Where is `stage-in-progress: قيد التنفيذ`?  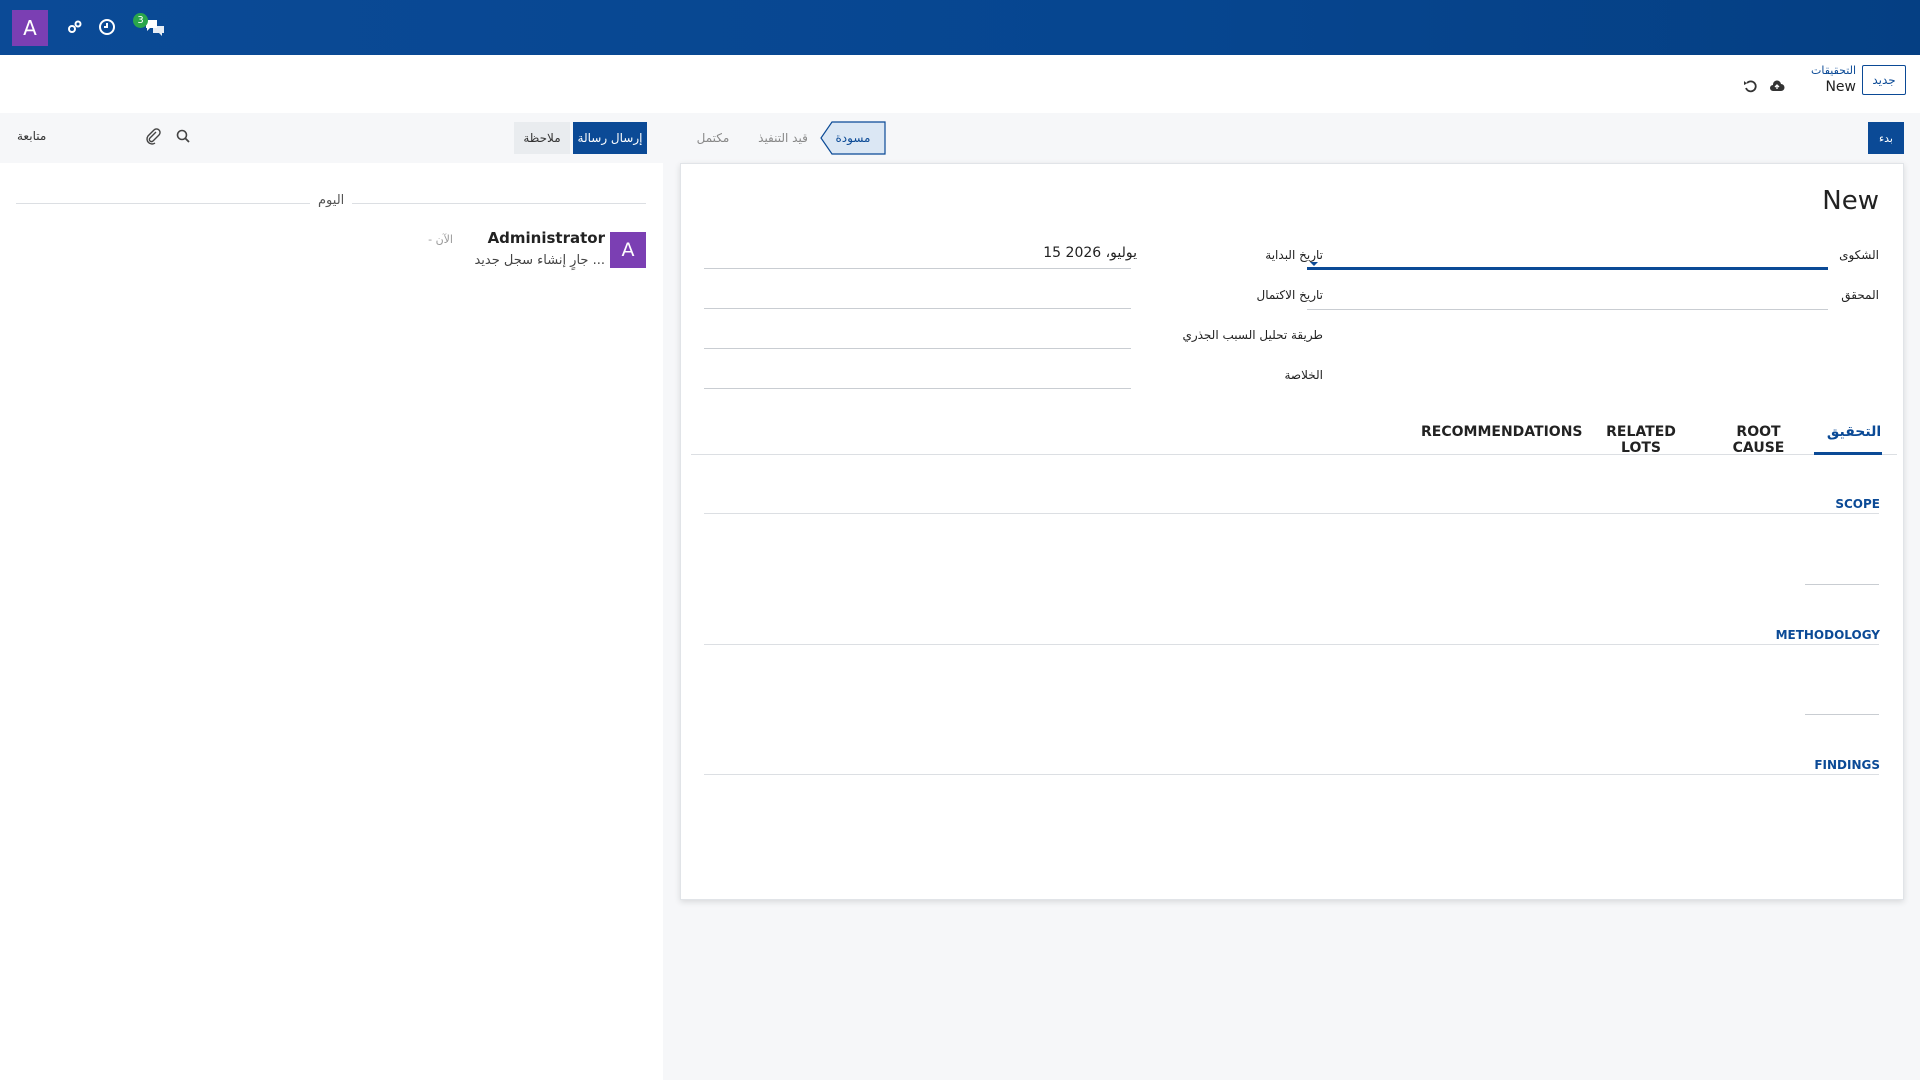 stage-in-progress: قيد التنفيذ is located at coordinates (783, 138).